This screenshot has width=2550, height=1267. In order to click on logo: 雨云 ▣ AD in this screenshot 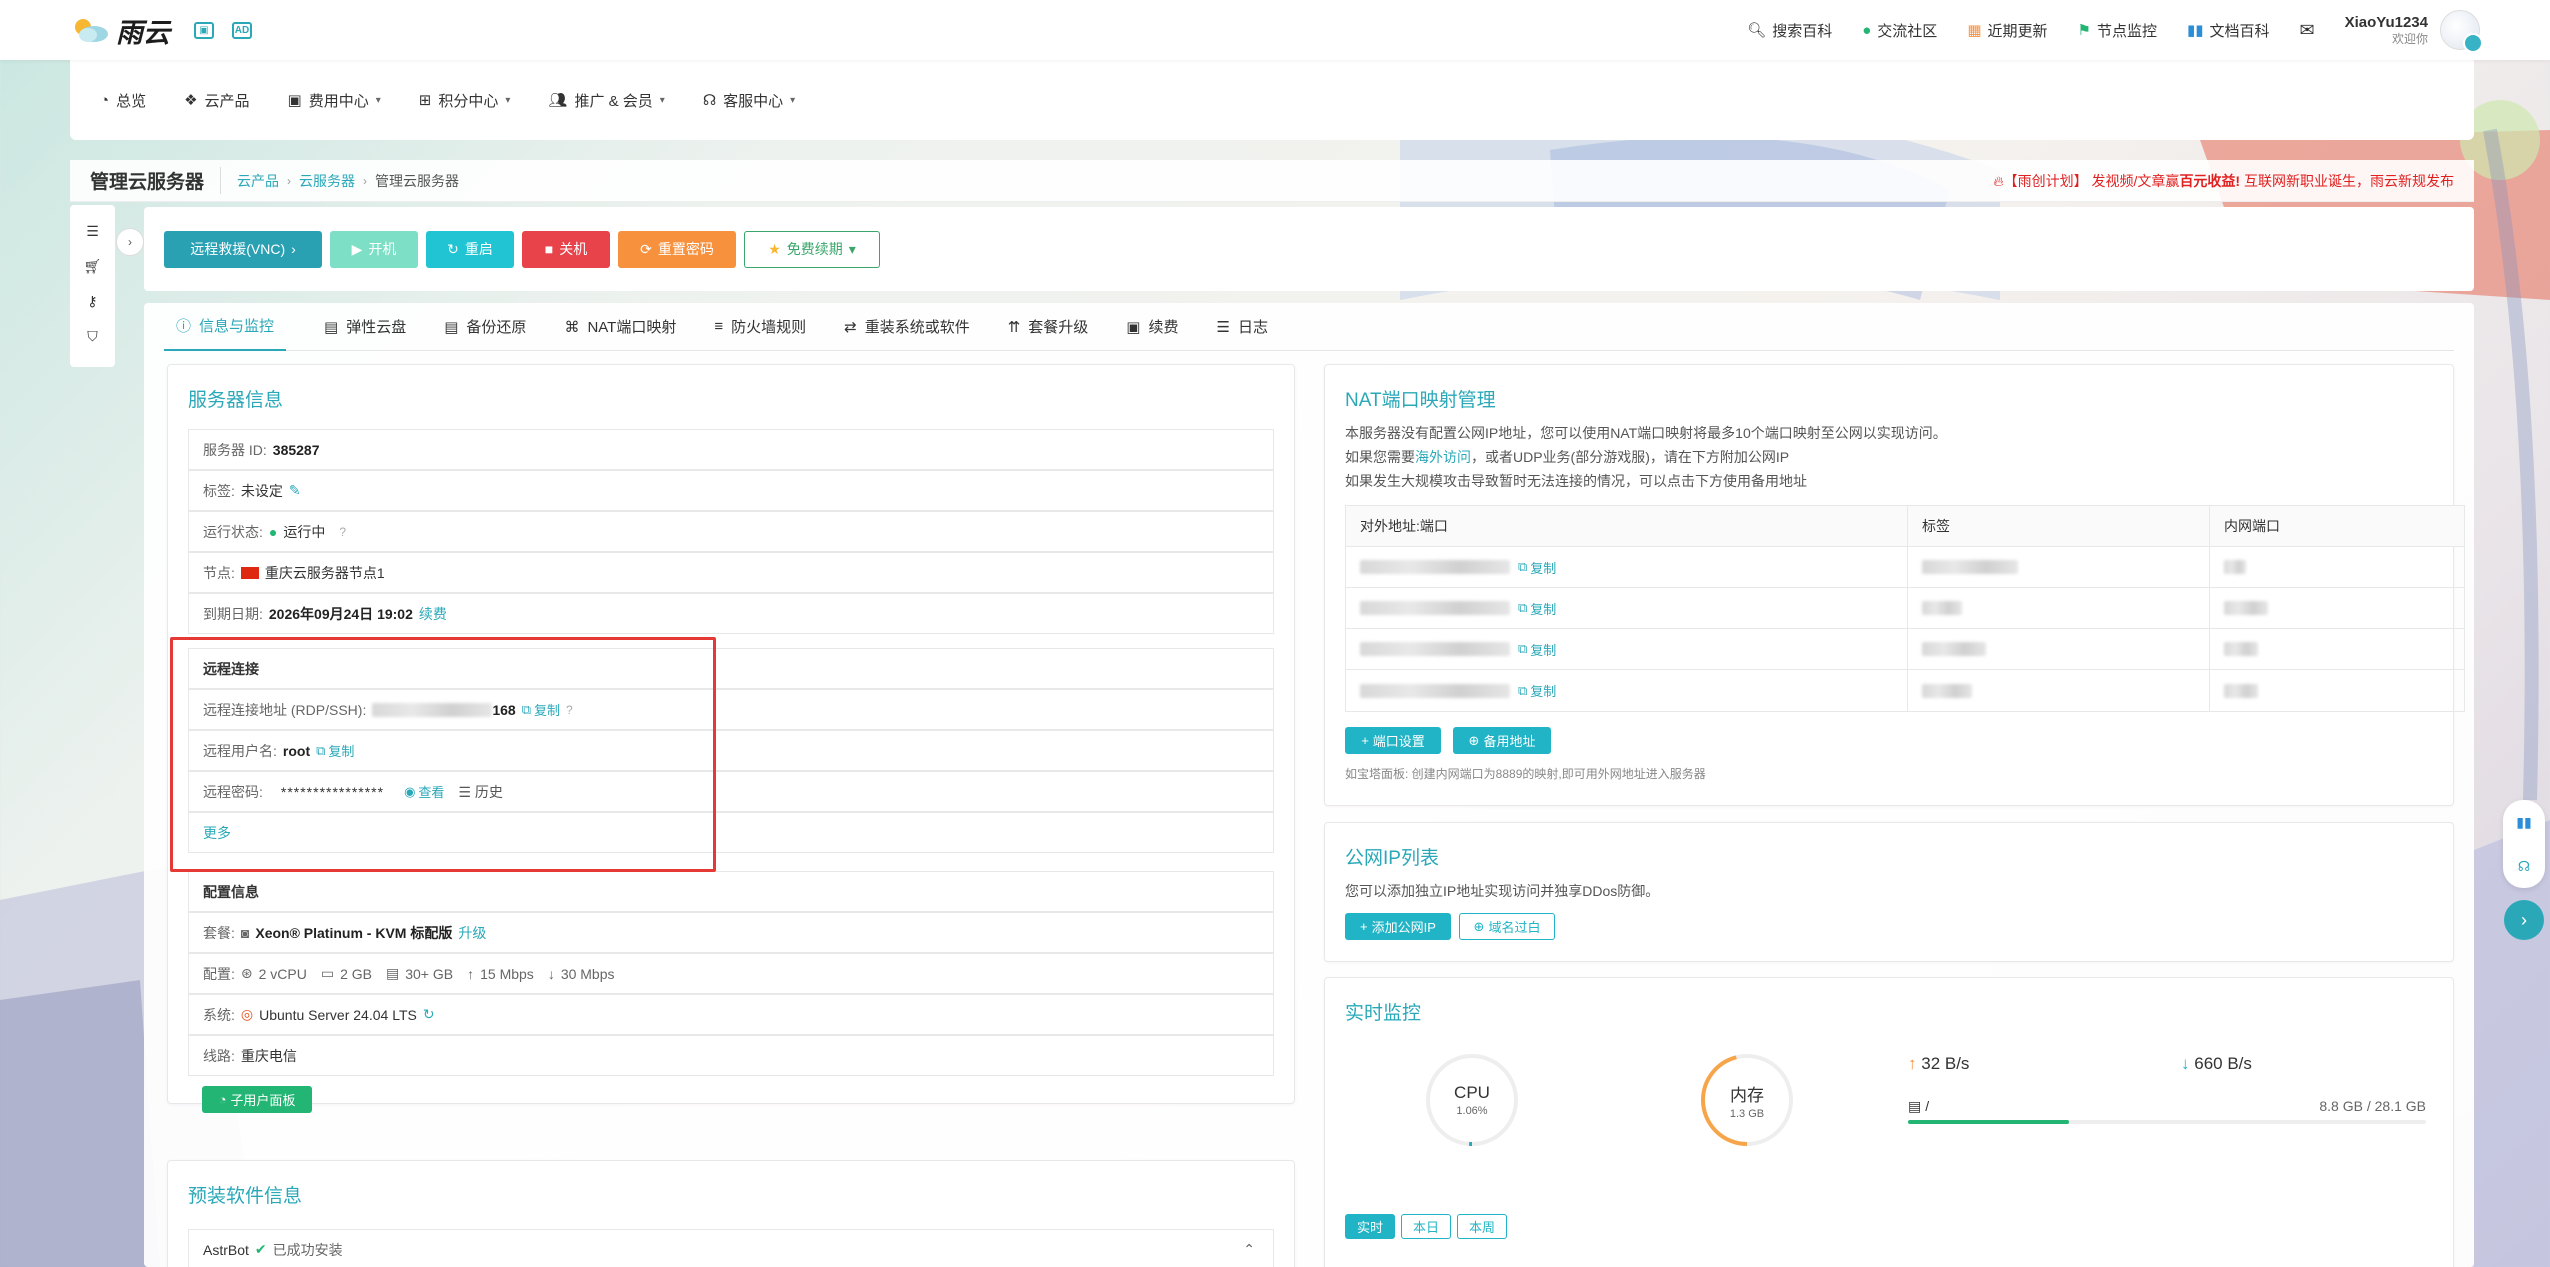, I will do `click(161, 30)`.